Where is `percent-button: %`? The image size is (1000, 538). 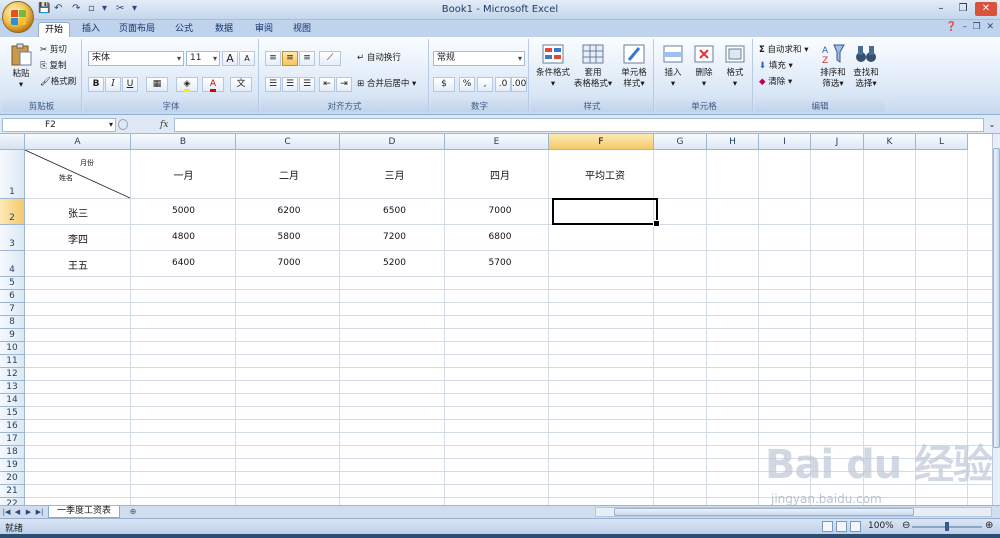 percent-button: % is located at coordinates (467, 84).